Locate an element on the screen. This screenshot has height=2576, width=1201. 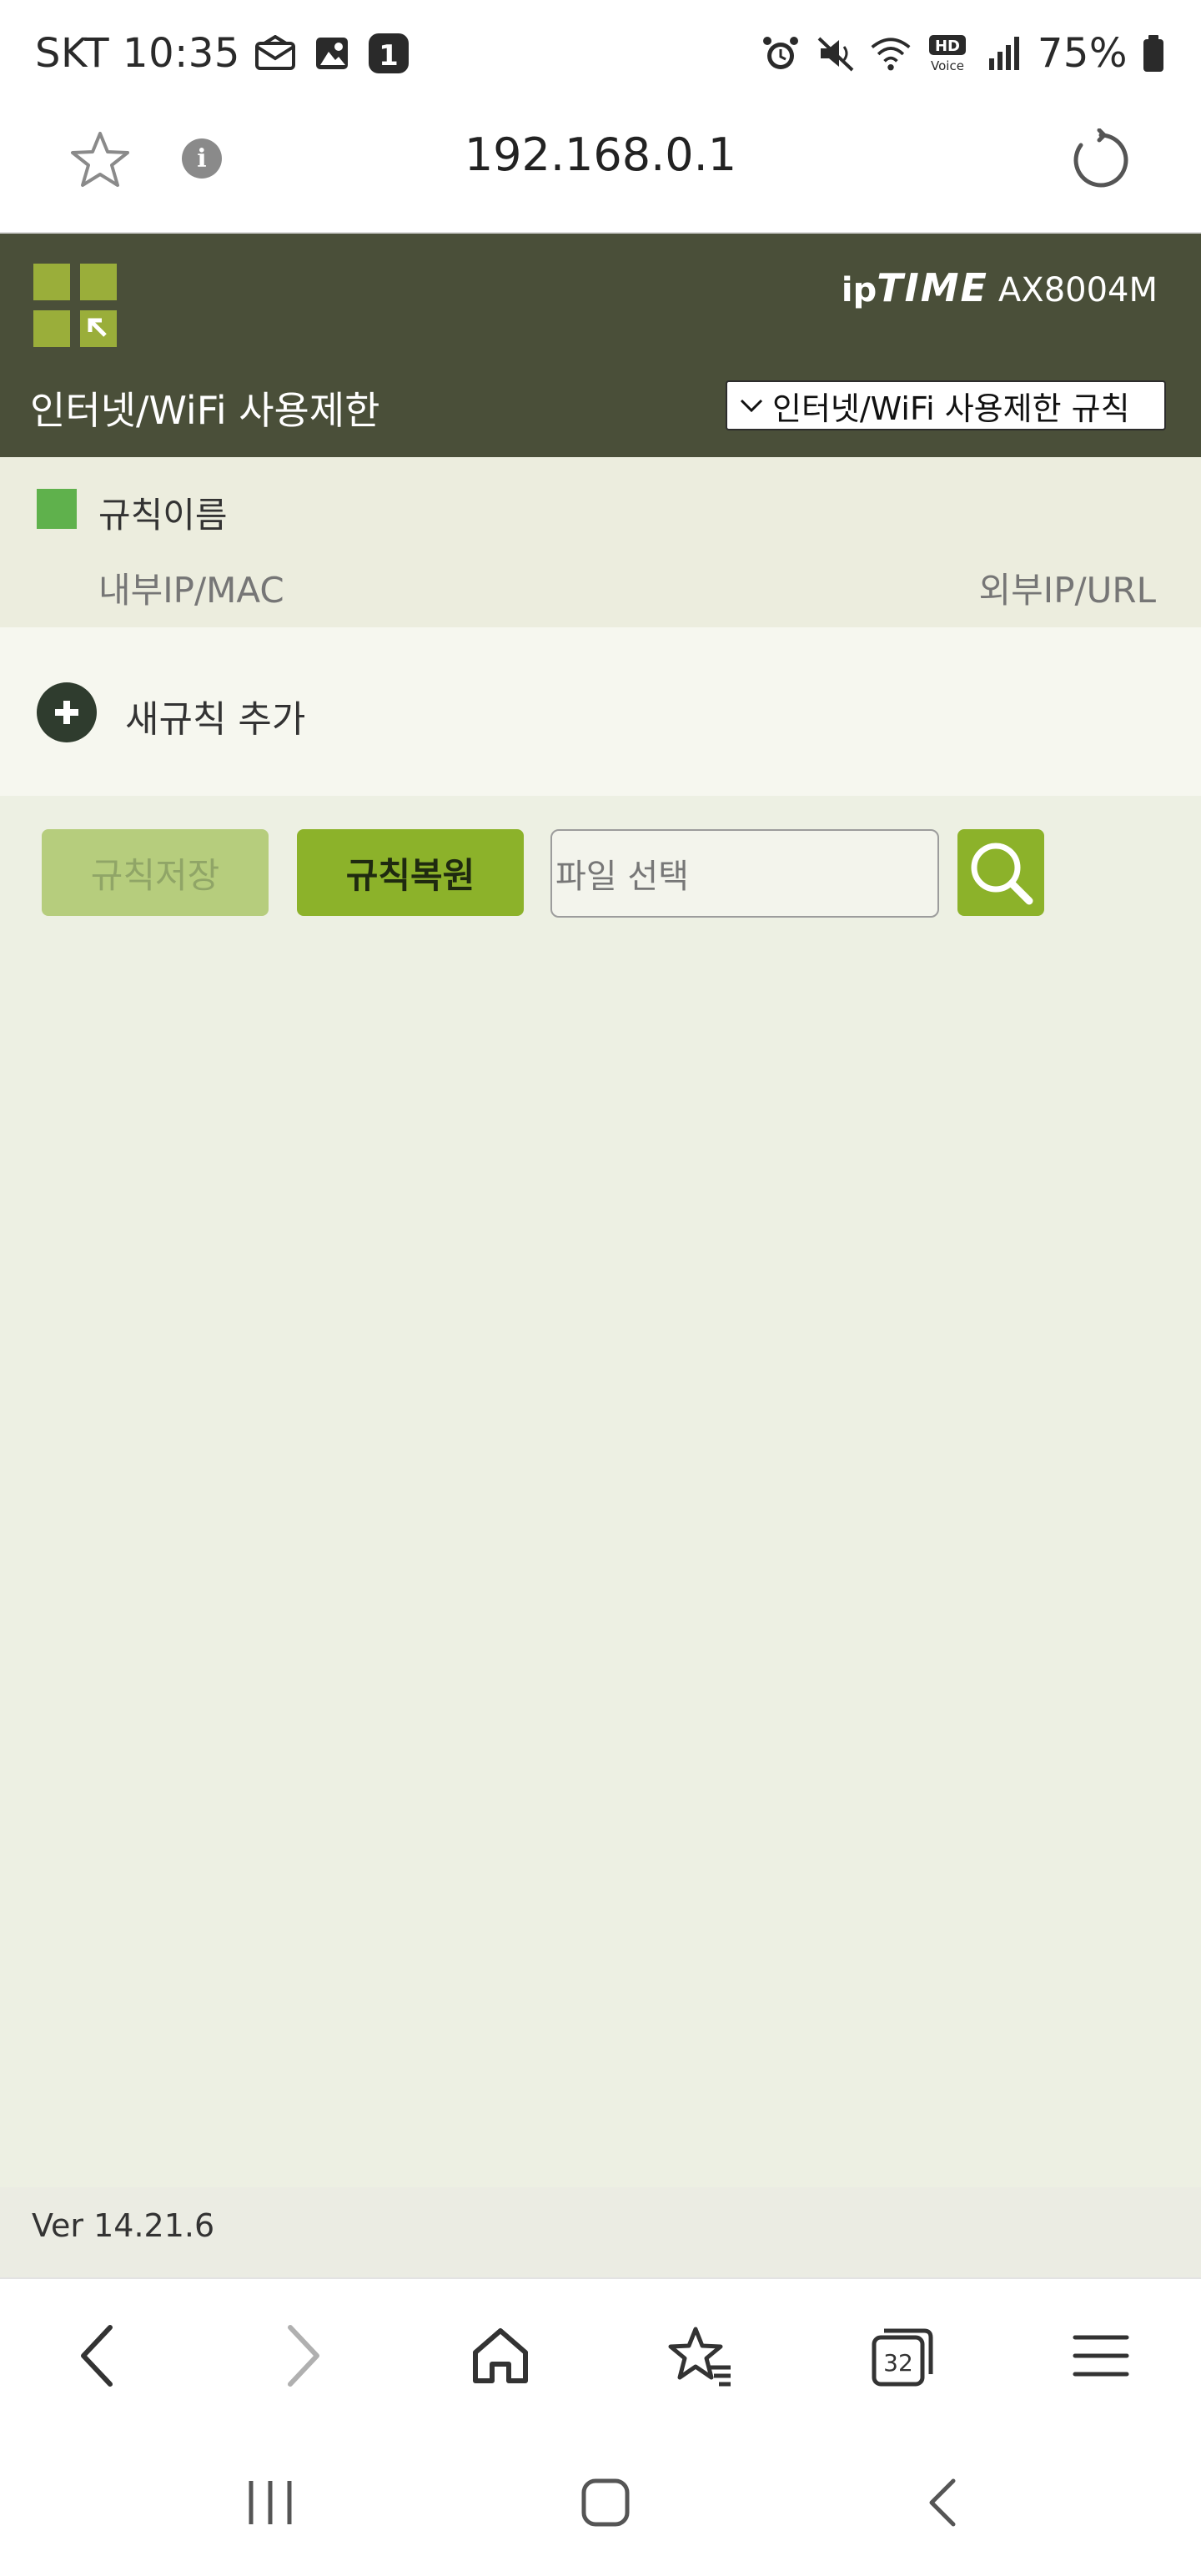
status-left: SKT 10:35 1 is located at coordinates (223, 53).